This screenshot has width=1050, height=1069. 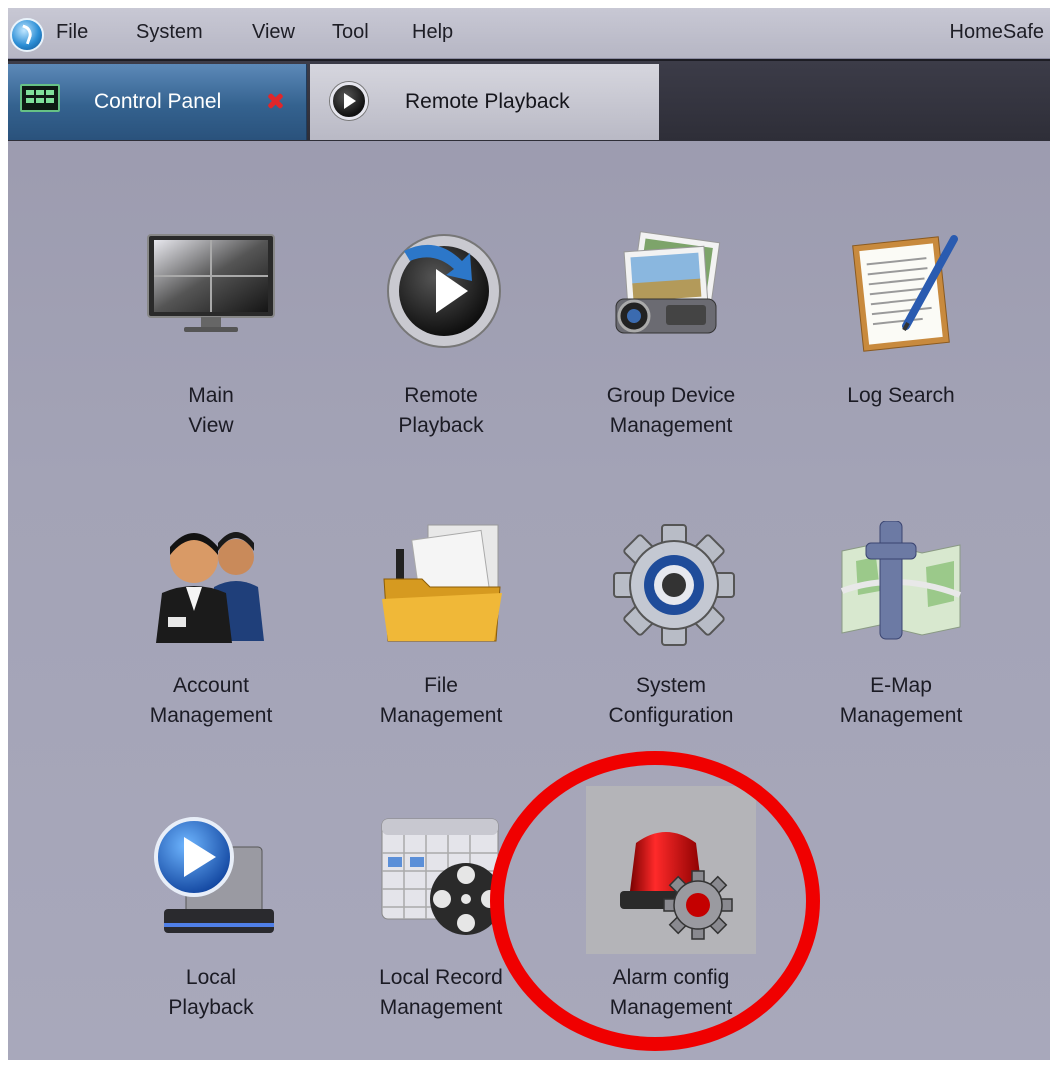 I want to click on tab-bar: Control Panel Remote Playback, so click(x=529, y=100).